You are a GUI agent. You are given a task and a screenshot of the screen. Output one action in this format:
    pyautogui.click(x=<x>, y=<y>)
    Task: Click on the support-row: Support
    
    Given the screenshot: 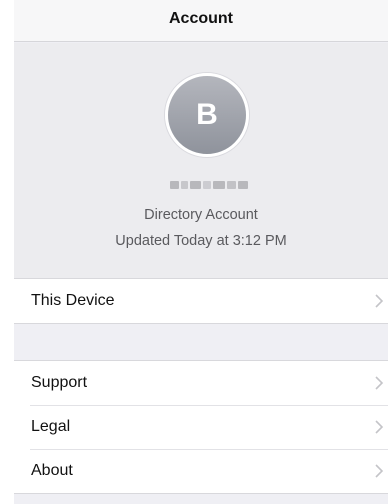 What is the action you would take?
    pyautogui.click(x=201, y=383)
    